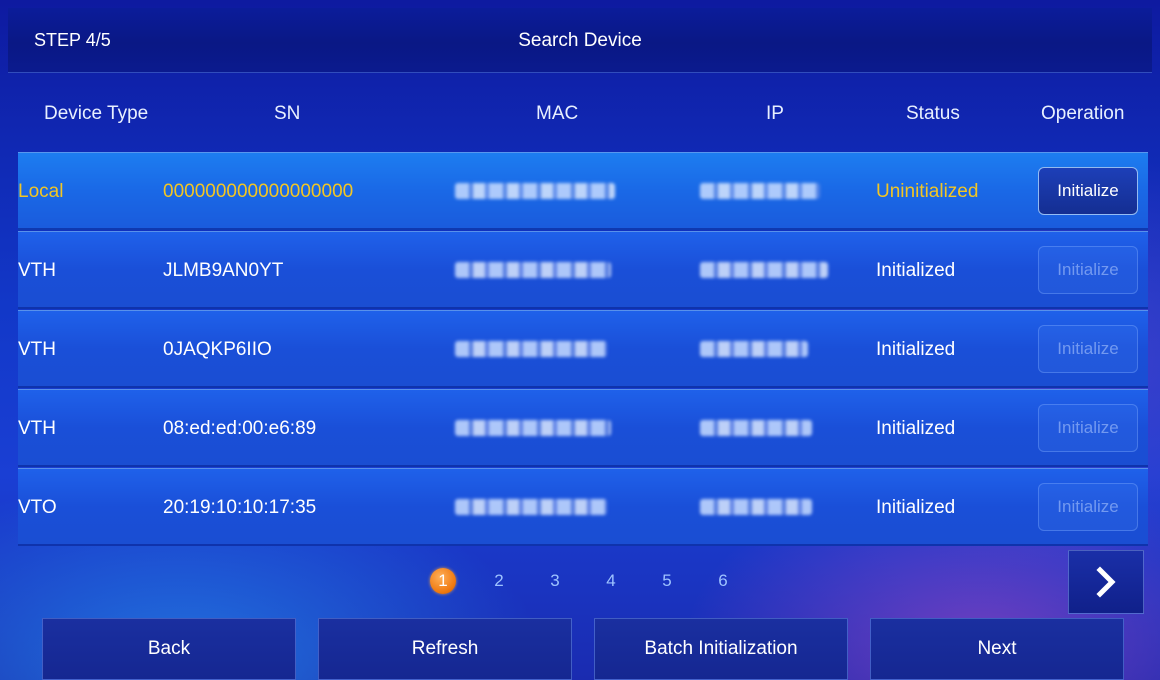 The width and height of the screenshot is (1160, 680). What do you see at coordinates (667, 581) in the screenshot?
I see `page-5-button: 5` at bounding box center [667, 581].